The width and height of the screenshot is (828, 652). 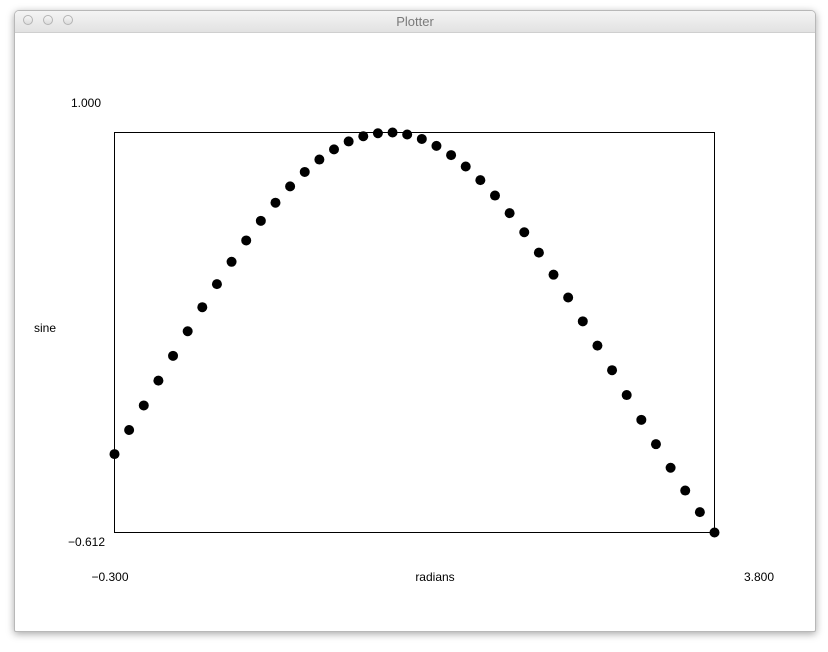 I want to click on y-axis-min-label: −0.612, so click(x=86, y=542).